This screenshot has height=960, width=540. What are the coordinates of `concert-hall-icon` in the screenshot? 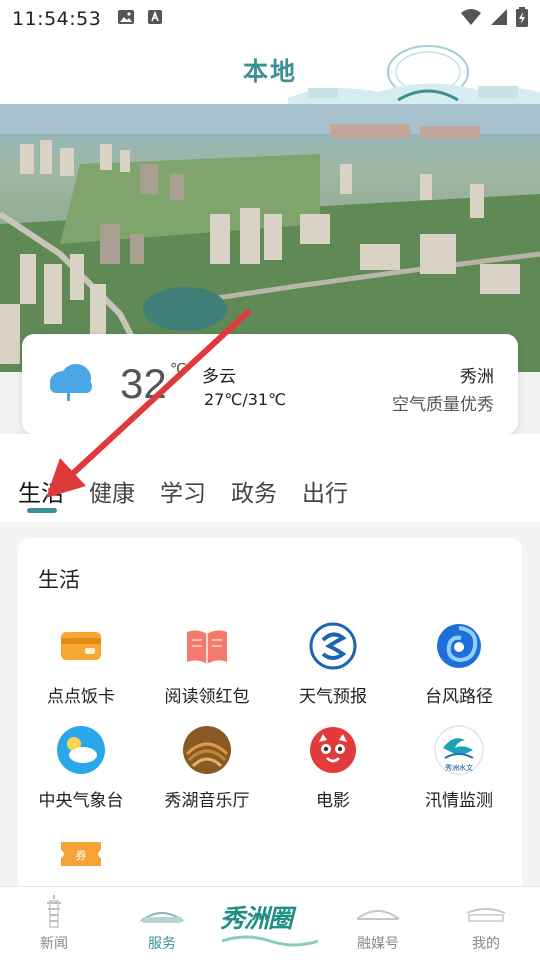 It's located at (207, 750).